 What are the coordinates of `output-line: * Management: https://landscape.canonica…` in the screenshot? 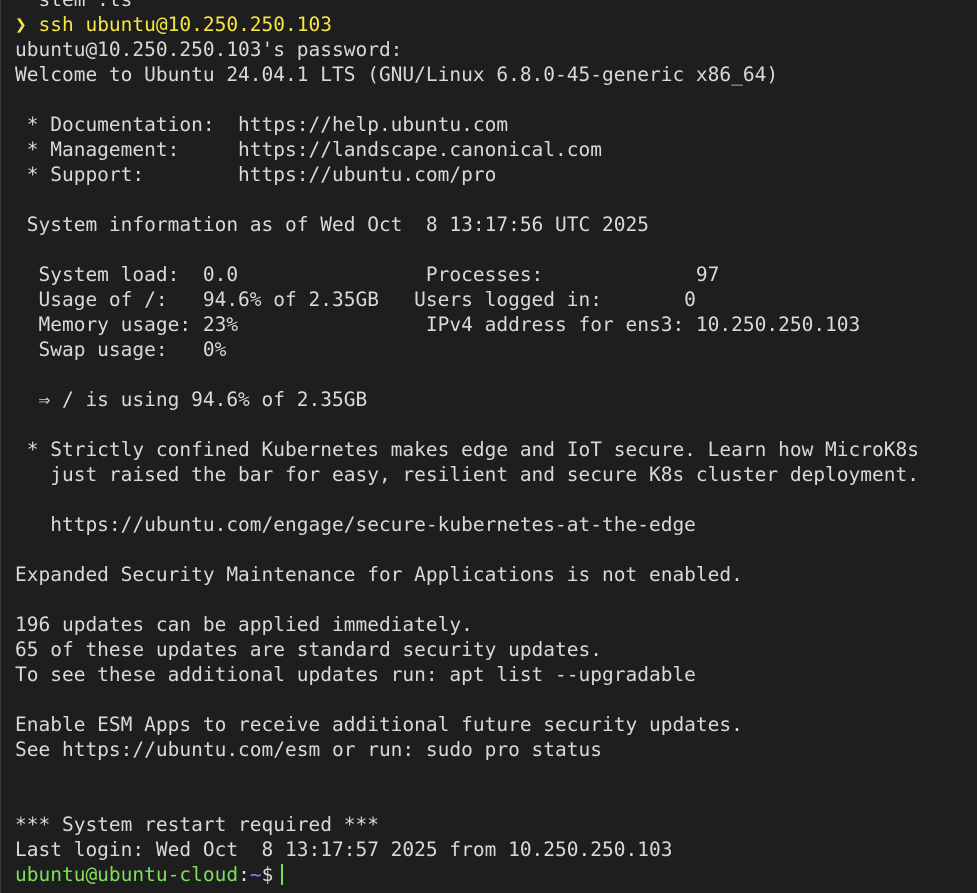 It's located at (308, 149).